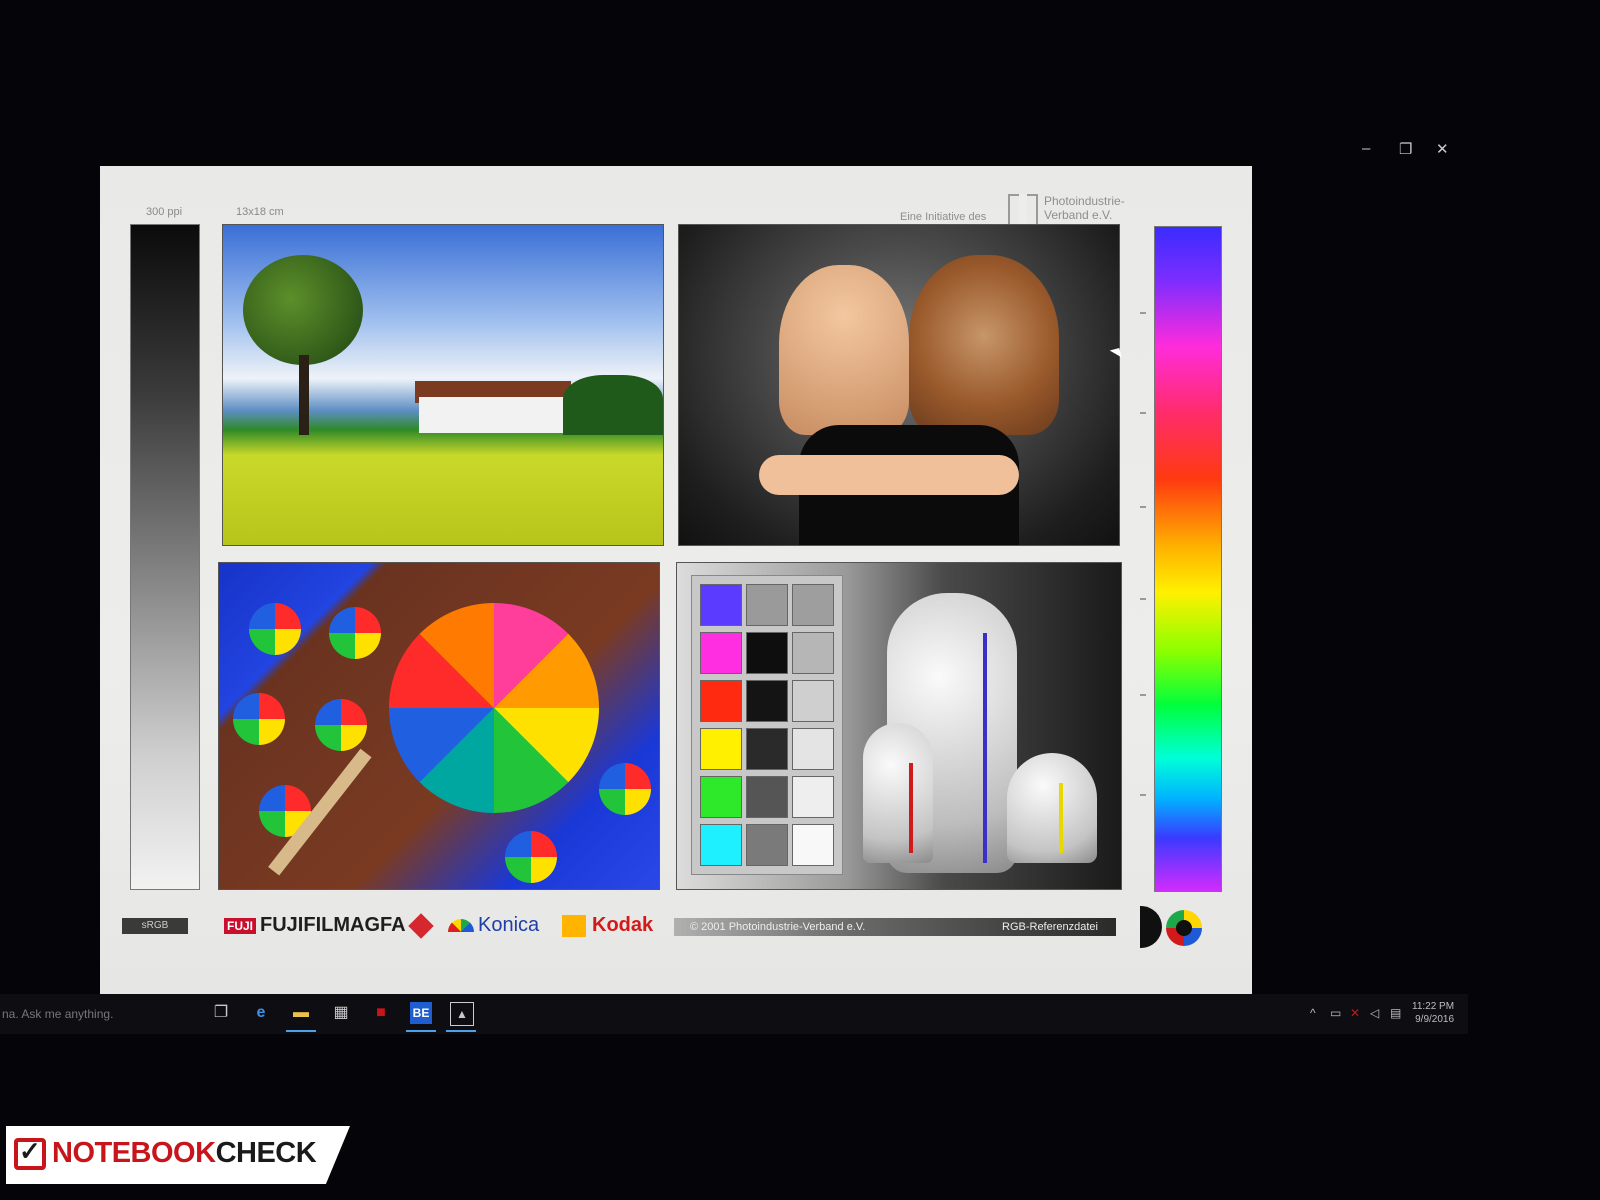  Describe the element at coordinates (221, 1013) in the screenshot. I see `task-view-icon: ❐` at that location.